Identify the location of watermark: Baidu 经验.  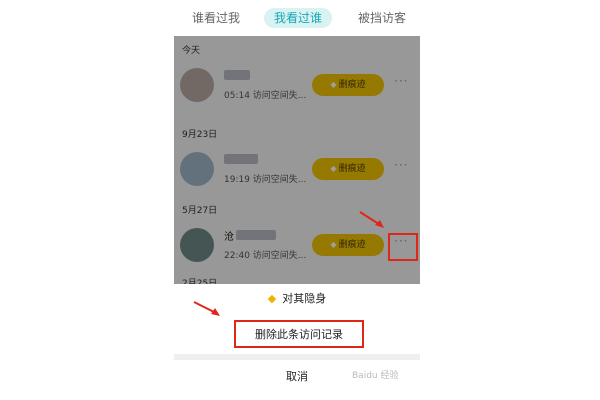
(375, 376).